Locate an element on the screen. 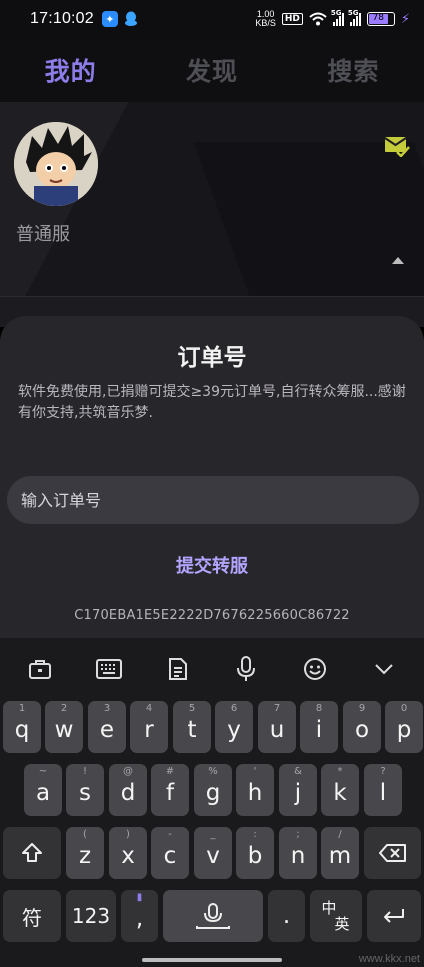 The image size is (424, 967). keyboard-row-3: (z ) x -c _ v :b ; n / m is located at coordinates (212, 853).